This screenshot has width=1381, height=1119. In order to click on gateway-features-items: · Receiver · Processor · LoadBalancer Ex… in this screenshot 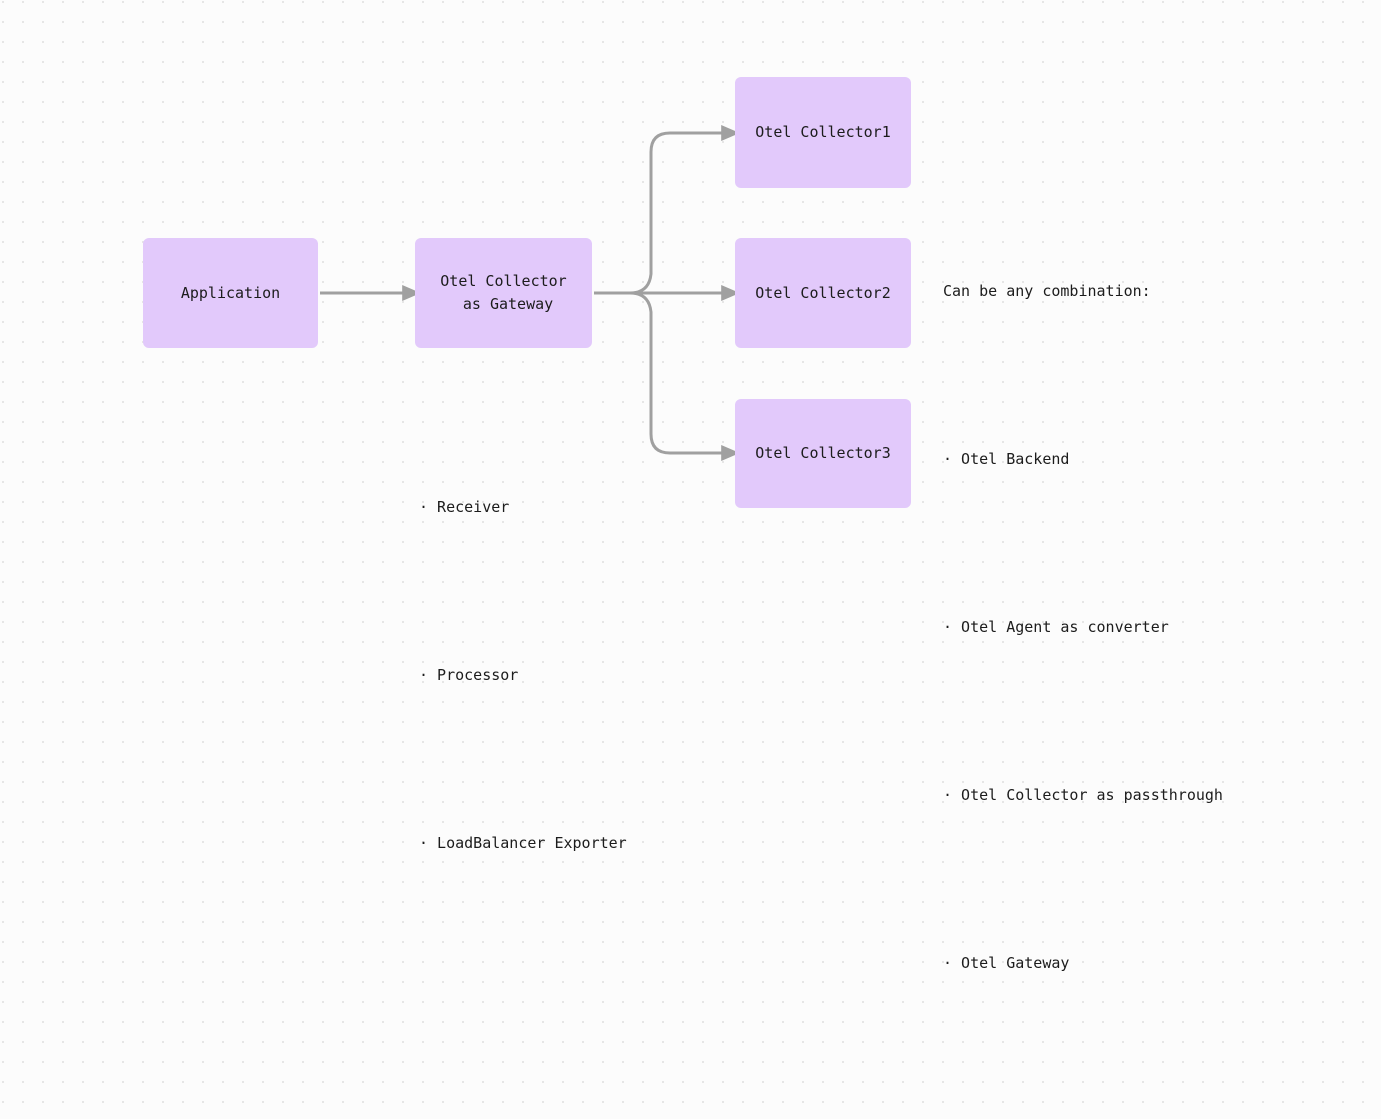, I will do `click(523, 675)`.